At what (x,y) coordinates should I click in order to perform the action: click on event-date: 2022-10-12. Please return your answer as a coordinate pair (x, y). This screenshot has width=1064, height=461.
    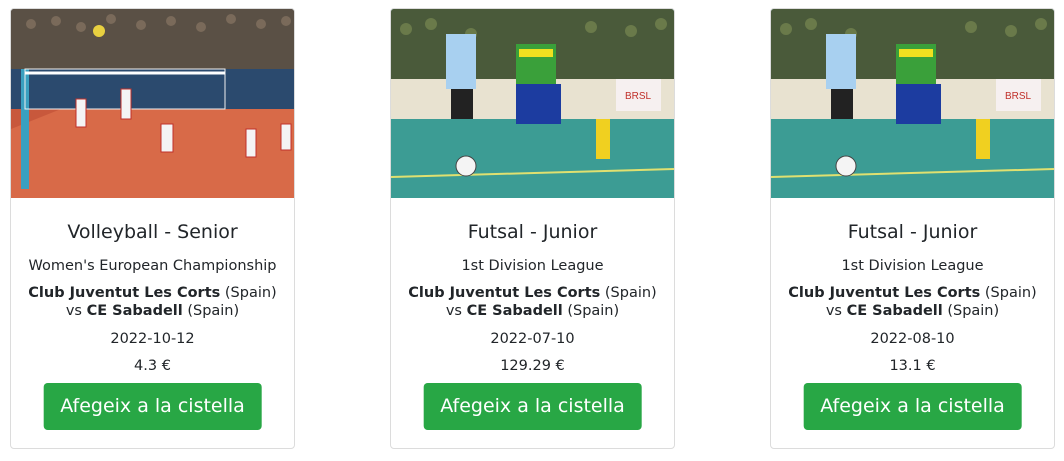
    Looking at the image, I should click on (152, 339).